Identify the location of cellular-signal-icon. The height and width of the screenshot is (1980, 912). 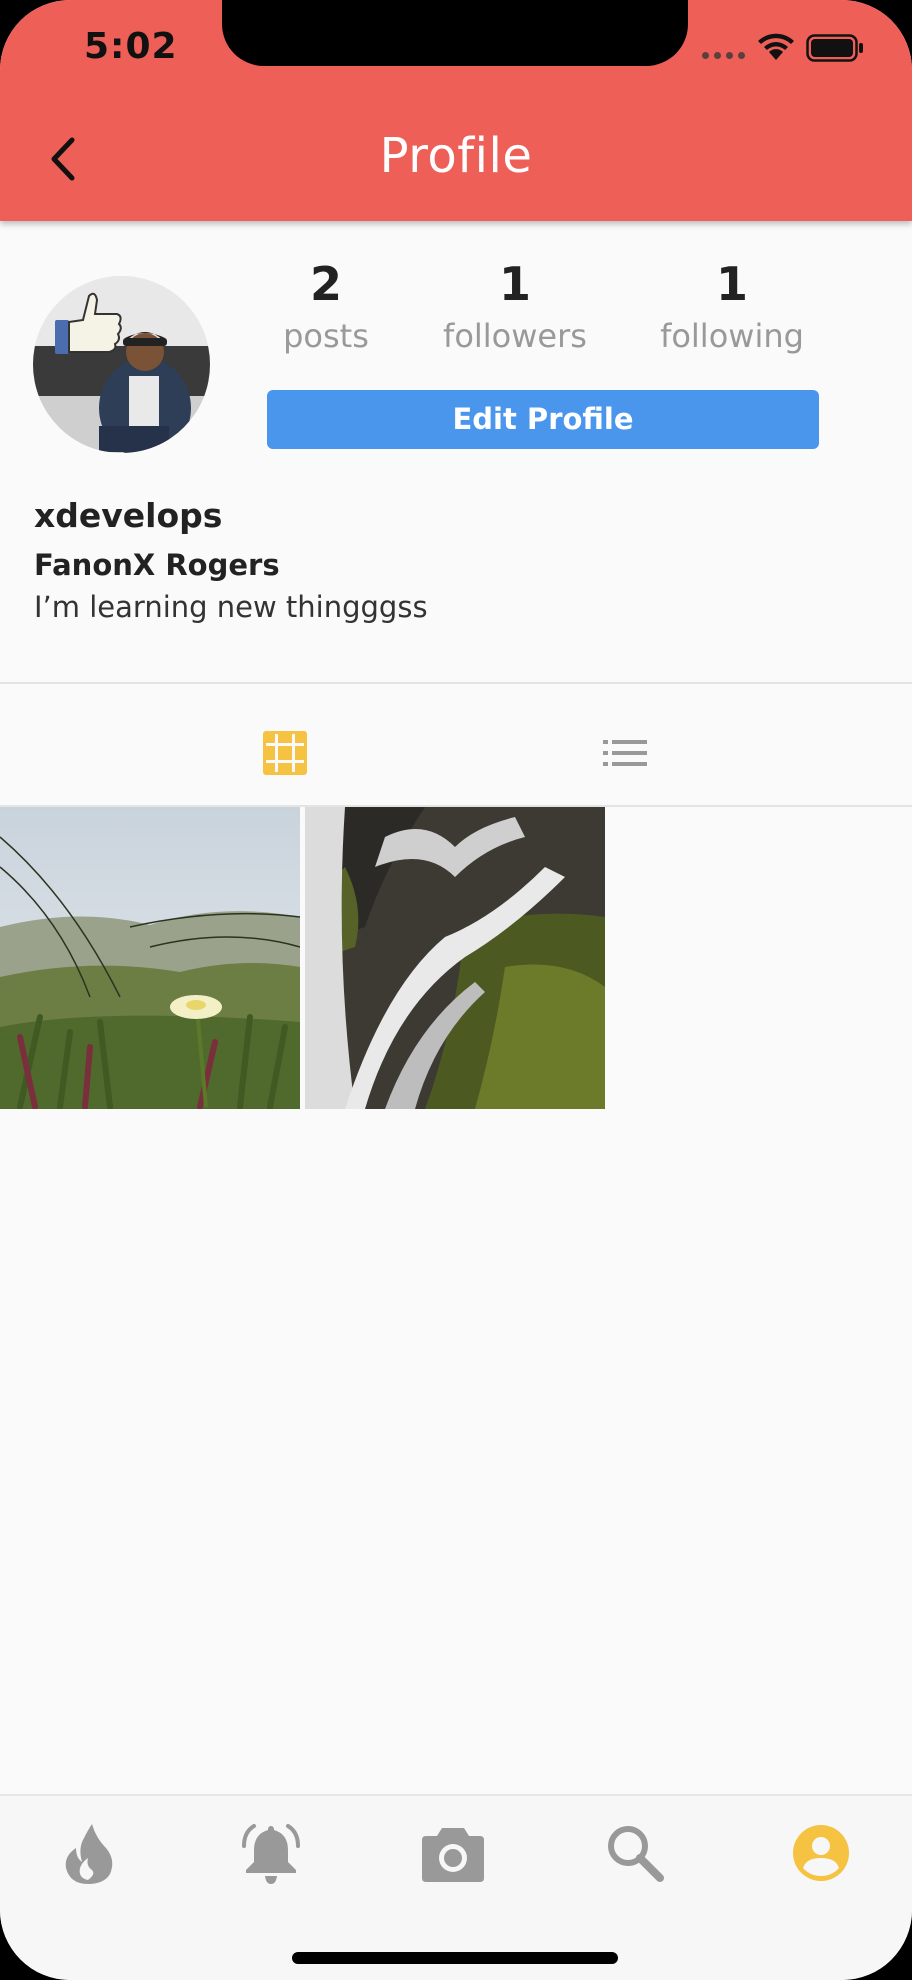
(723, 55).